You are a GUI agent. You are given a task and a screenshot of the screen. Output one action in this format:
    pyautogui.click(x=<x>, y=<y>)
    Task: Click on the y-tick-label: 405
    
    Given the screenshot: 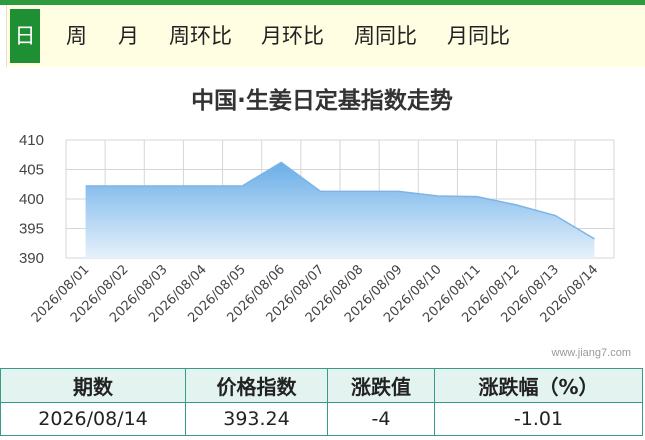 What is the action you would take?
    pyautogui.click(x=31, y=170)
    